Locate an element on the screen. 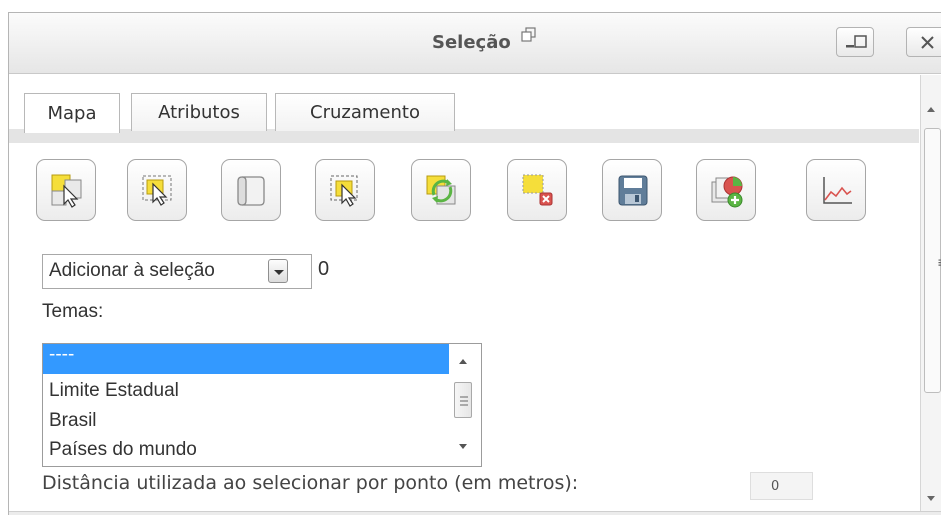  distance-value: 0 is located at coordinates (775, 486).